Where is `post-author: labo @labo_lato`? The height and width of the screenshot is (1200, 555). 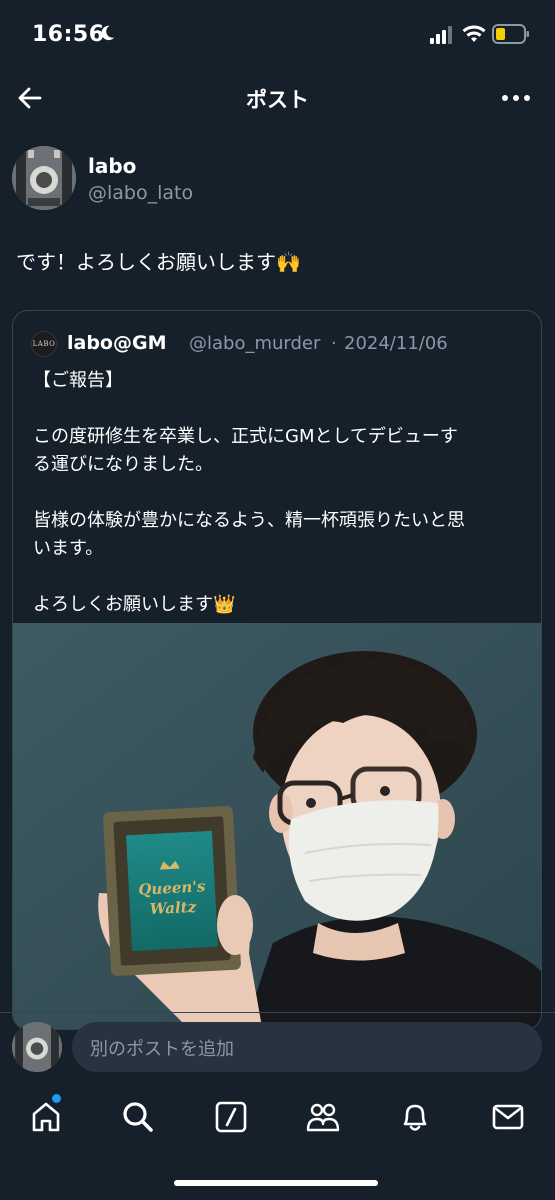
post-author: labo @labo_lato is located at coordinates (277, 179).